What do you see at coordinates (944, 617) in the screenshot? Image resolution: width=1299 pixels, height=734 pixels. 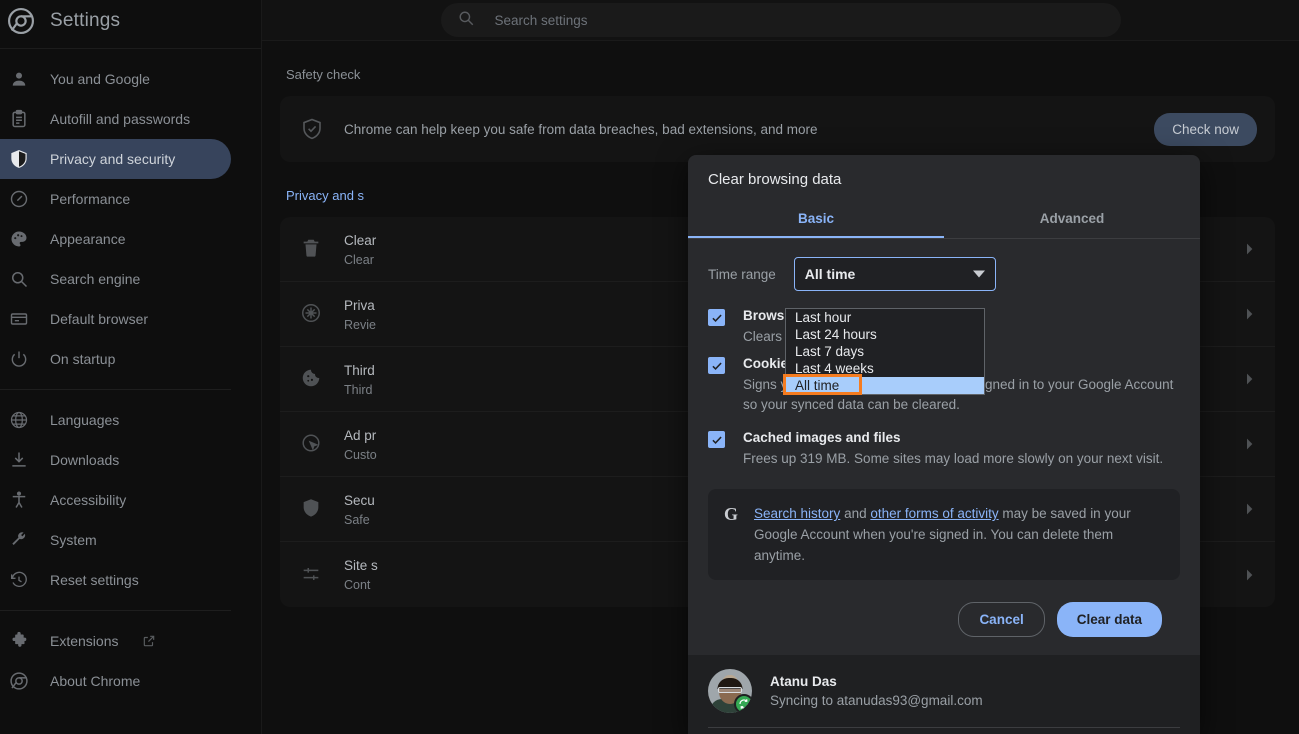 I see `dialog-actions: Cancel Clear data` at bounding box center [944, 617].